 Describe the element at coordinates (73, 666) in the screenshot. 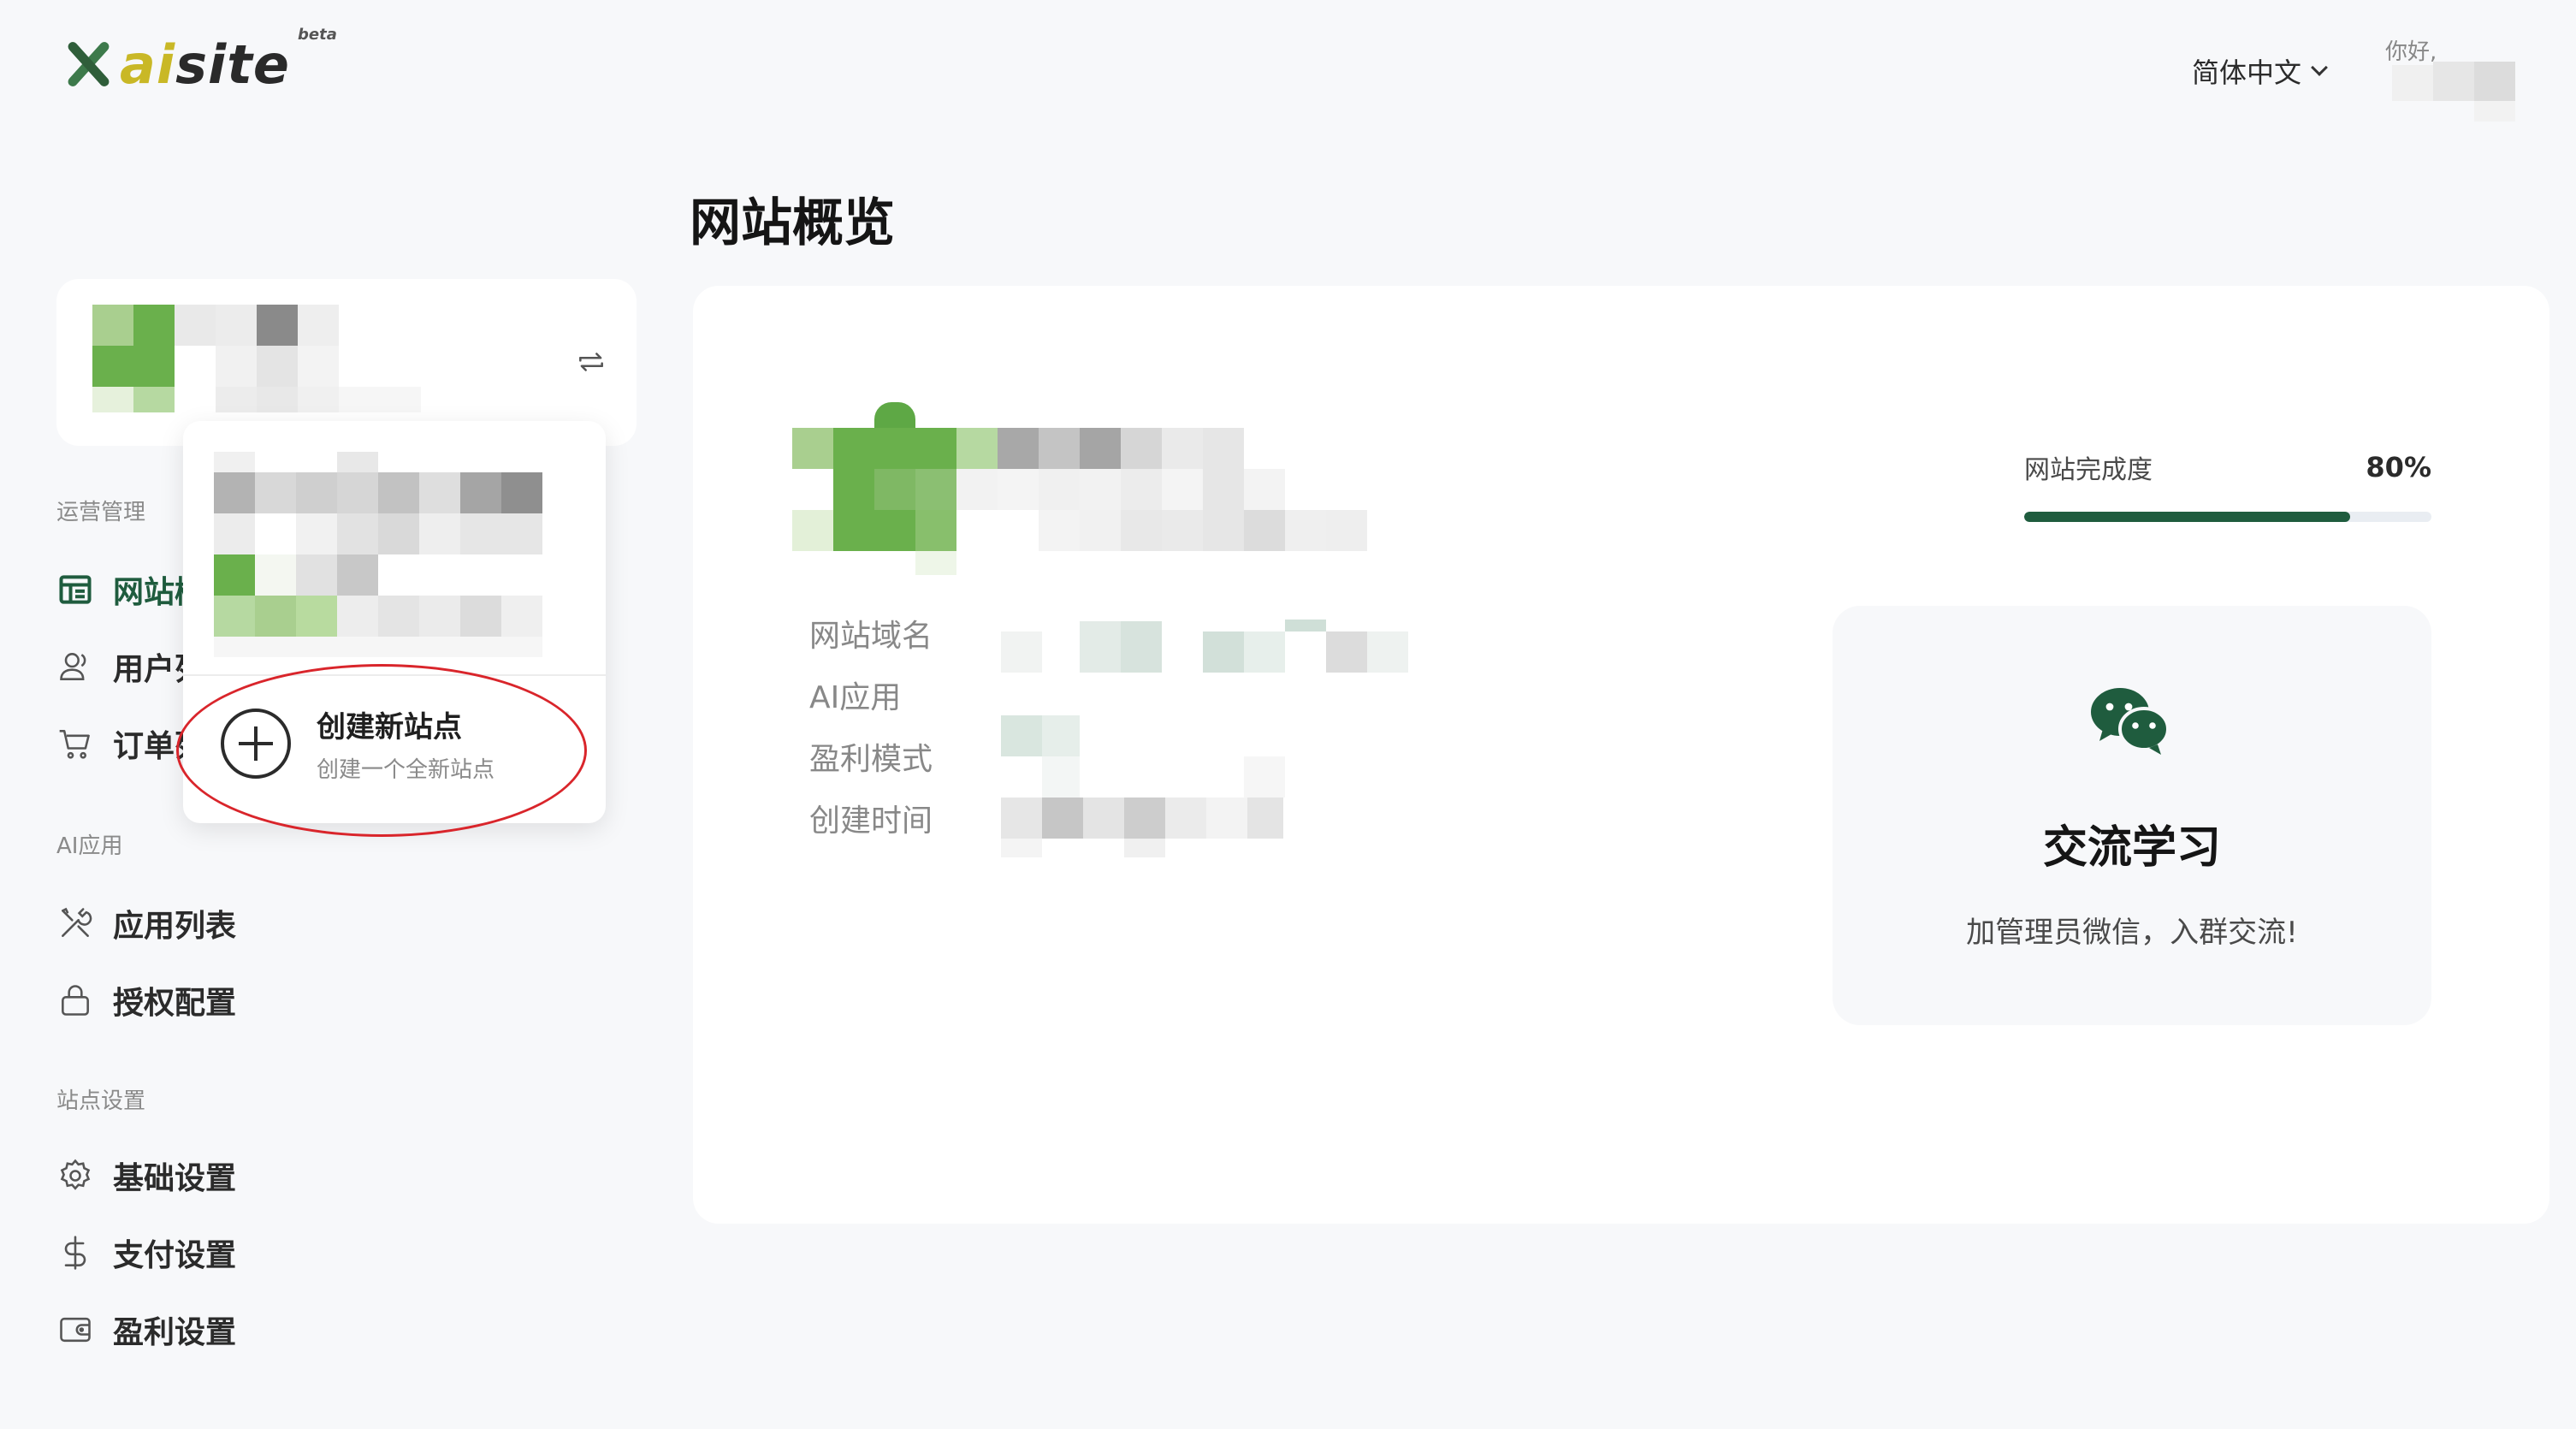

I see `user-icon` at that location.